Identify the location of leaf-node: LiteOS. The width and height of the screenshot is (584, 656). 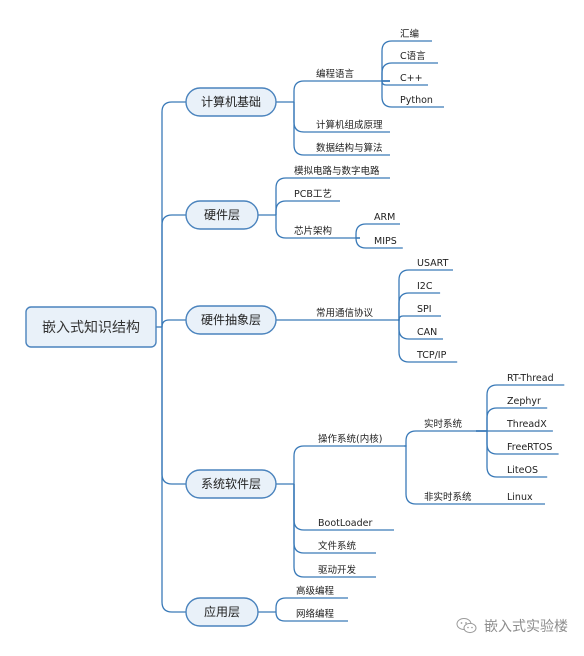
(525, 471).